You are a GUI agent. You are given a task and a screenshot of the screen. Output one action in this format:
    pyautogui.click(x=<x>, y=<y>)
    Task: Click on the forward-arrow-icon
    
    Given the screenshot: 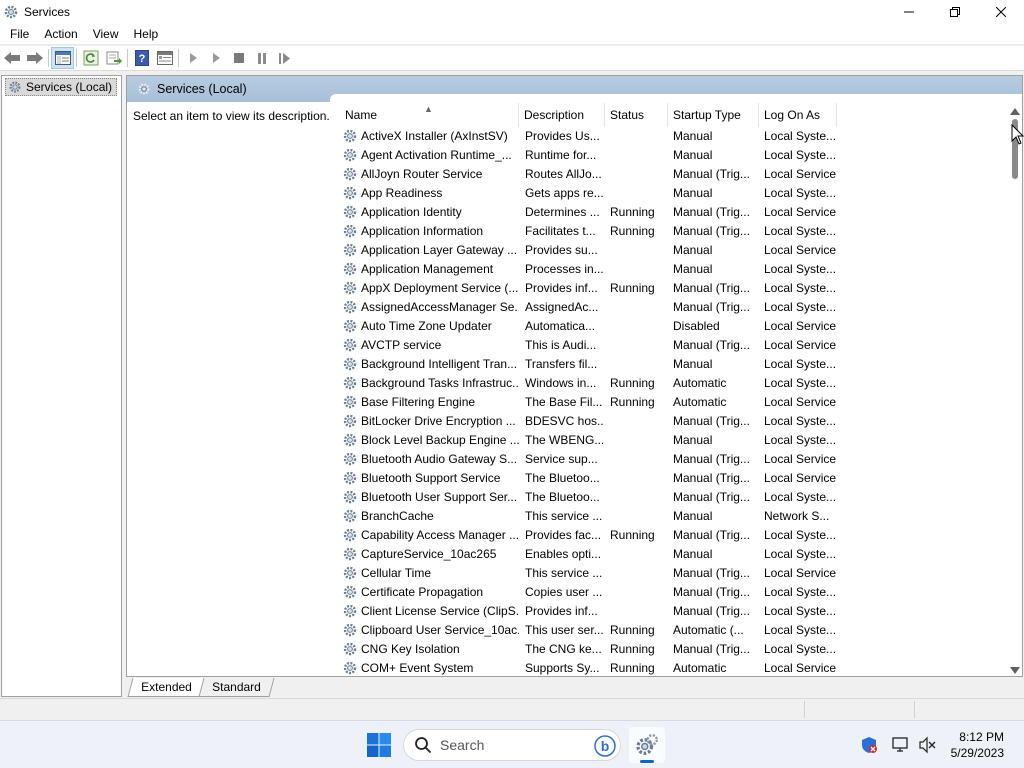 What is the action you would take?
    pyautogui.click(x=34, y=58)
    